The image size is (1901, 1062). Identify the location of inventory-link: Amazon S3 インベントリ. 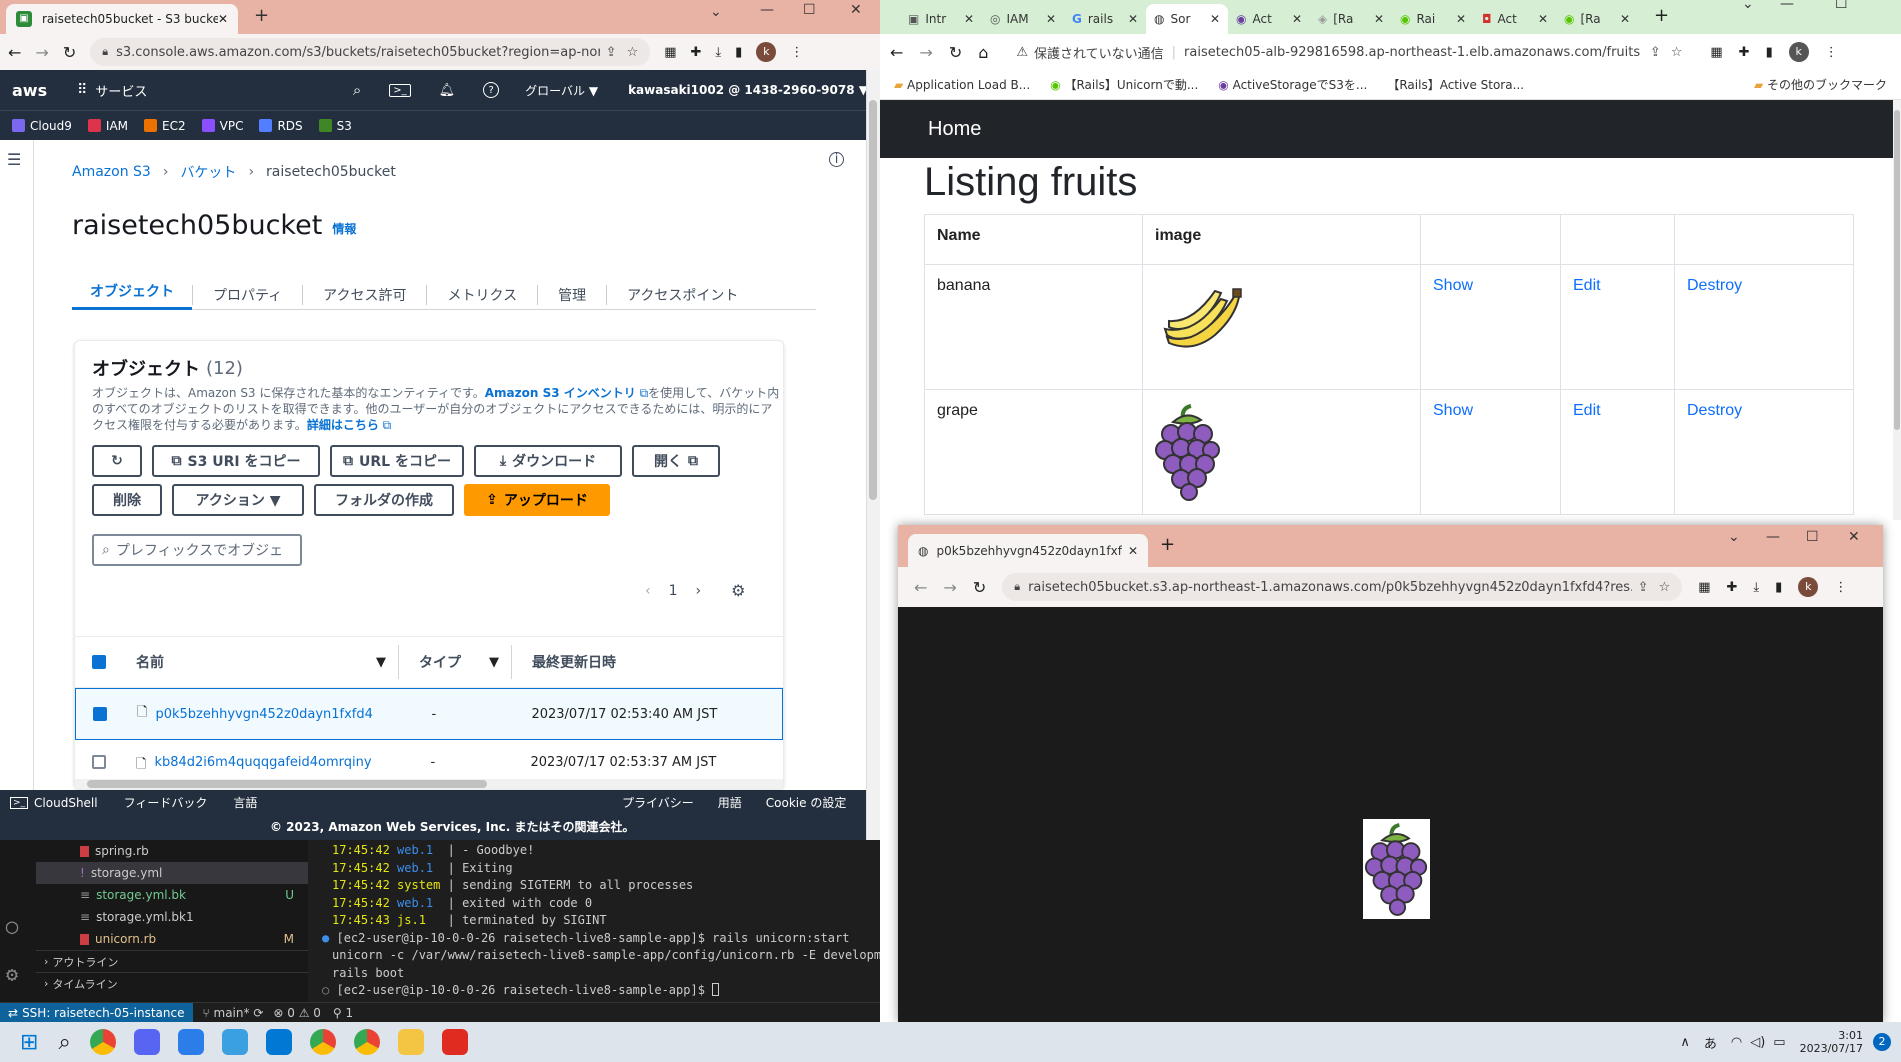
(560, 393).